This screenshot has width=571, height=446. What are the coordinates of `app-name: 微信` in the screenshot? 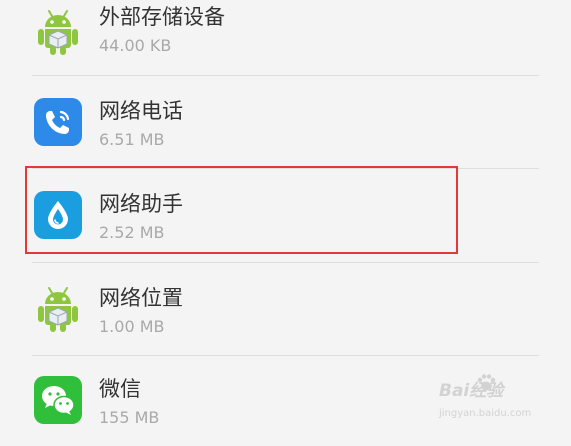 It's located at (120, 389).